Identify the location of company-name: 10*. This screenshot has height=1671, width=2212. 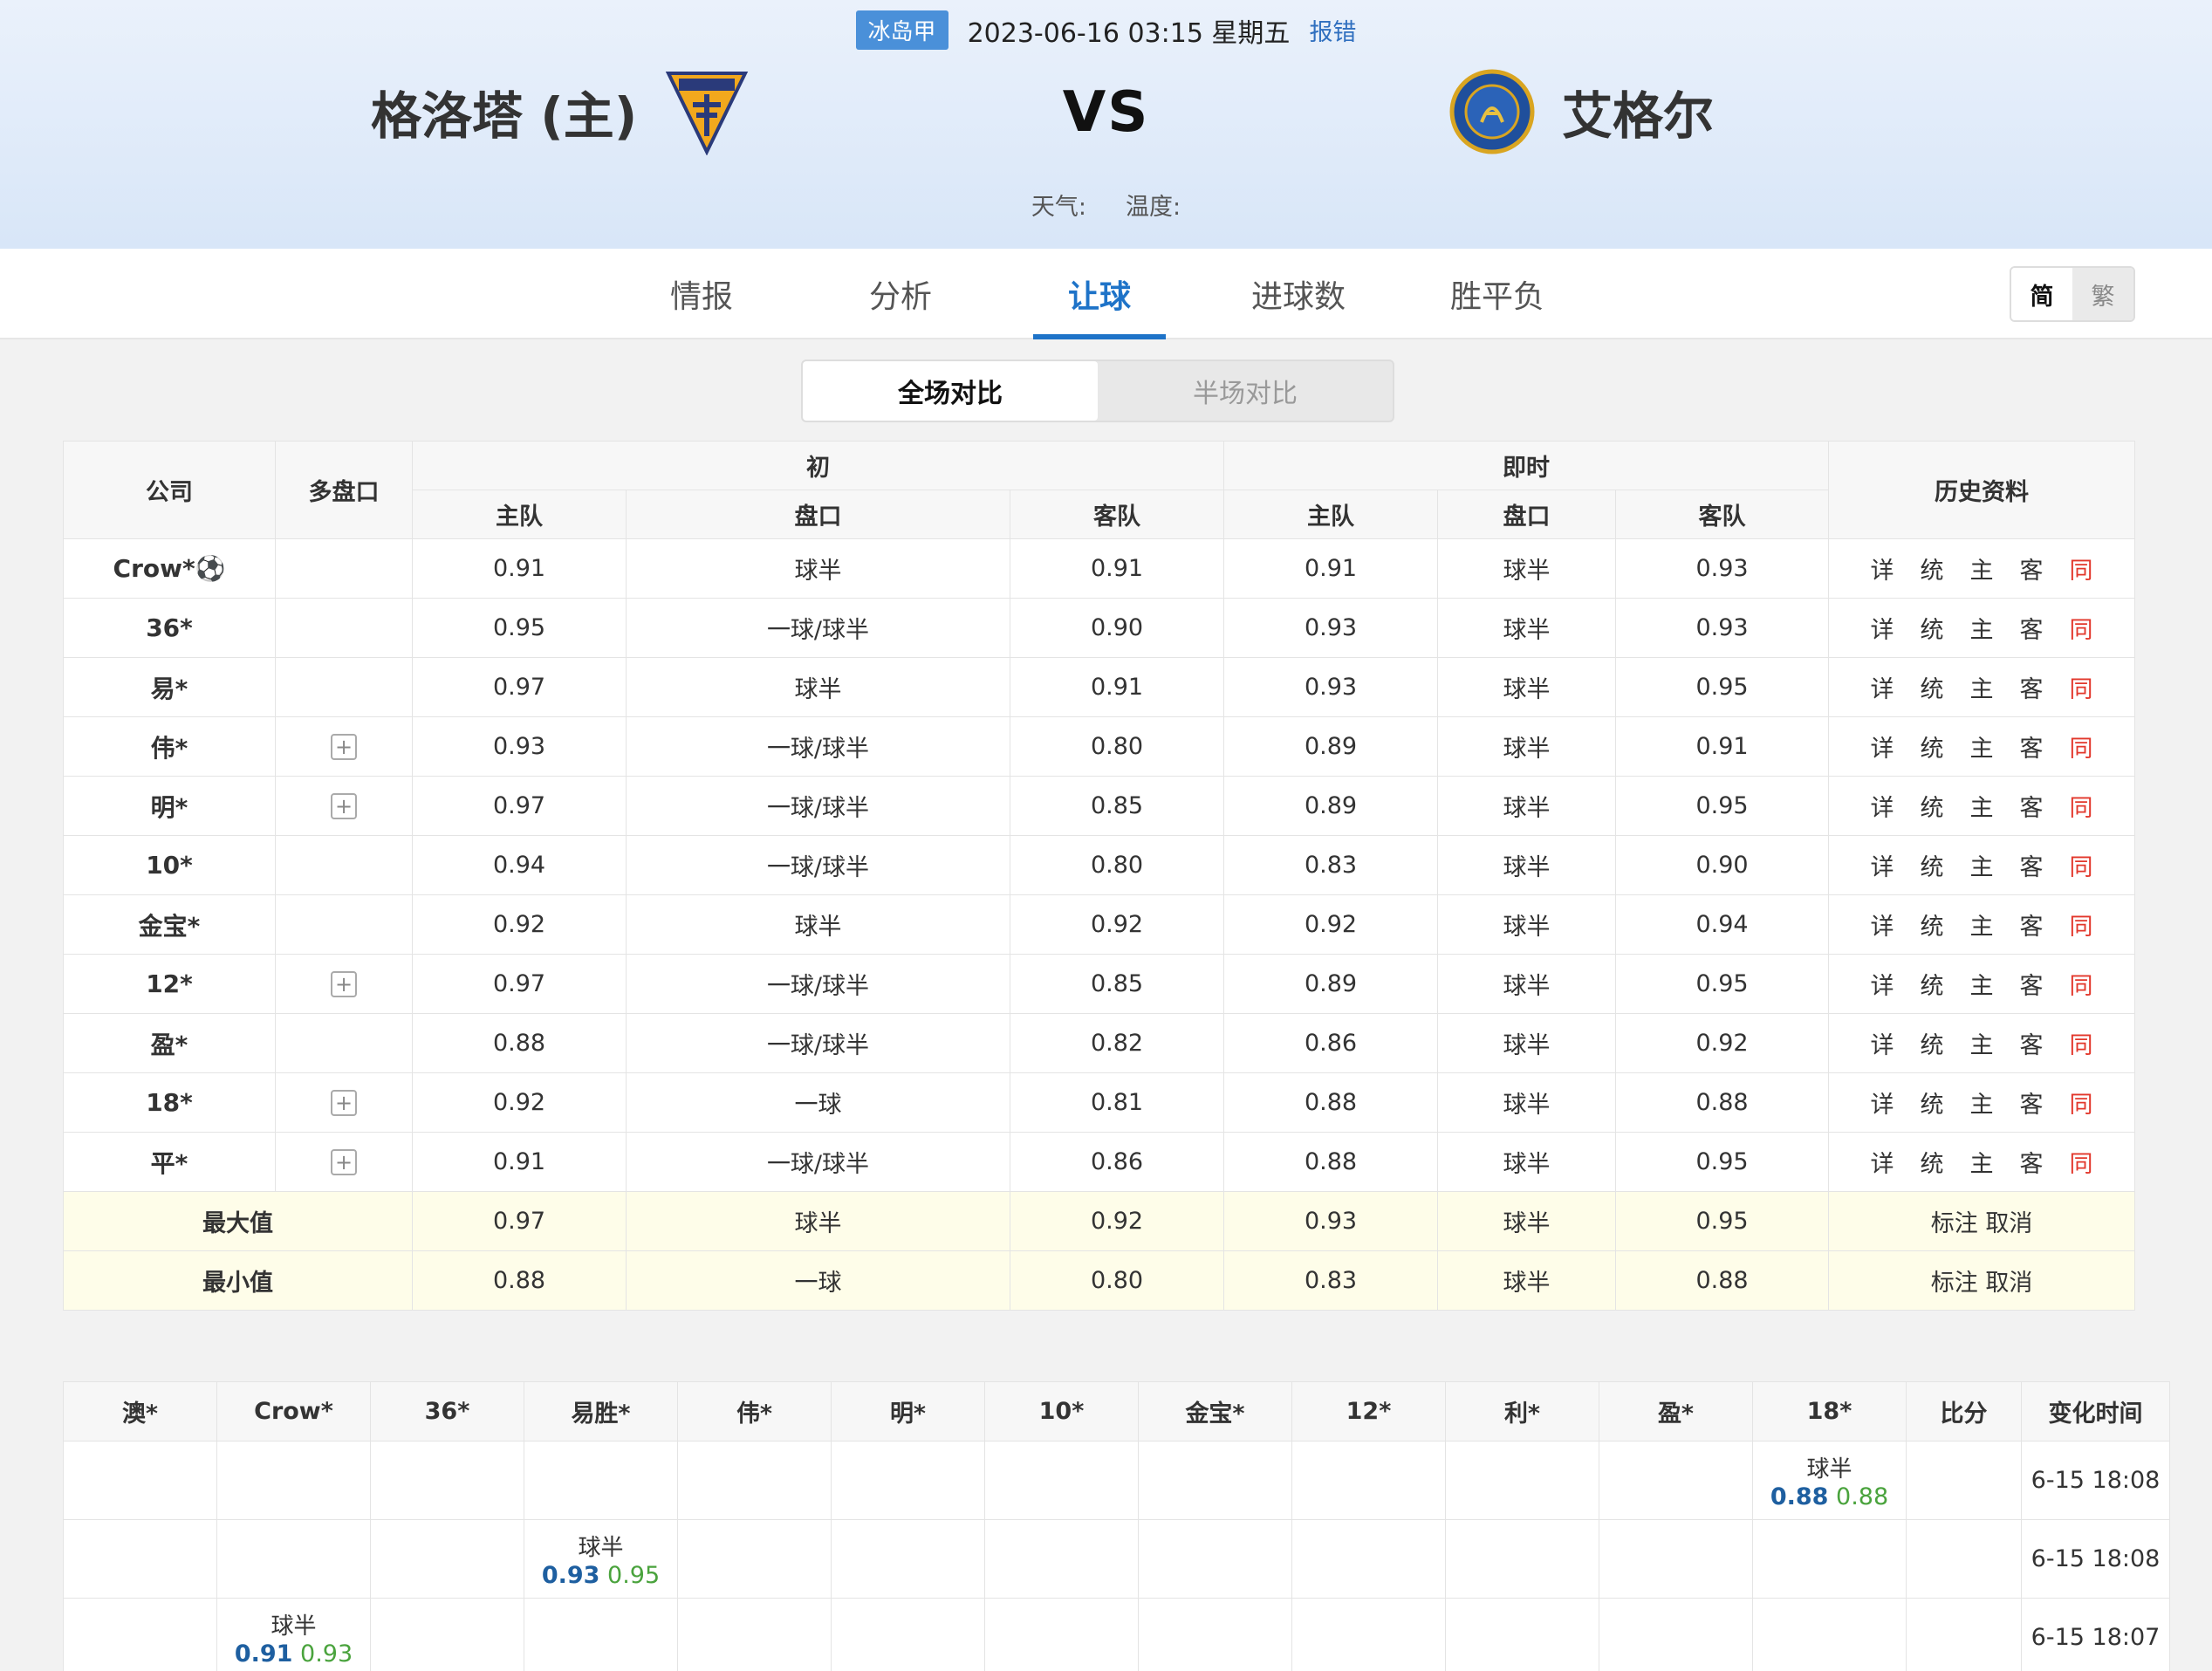
(169, 865).